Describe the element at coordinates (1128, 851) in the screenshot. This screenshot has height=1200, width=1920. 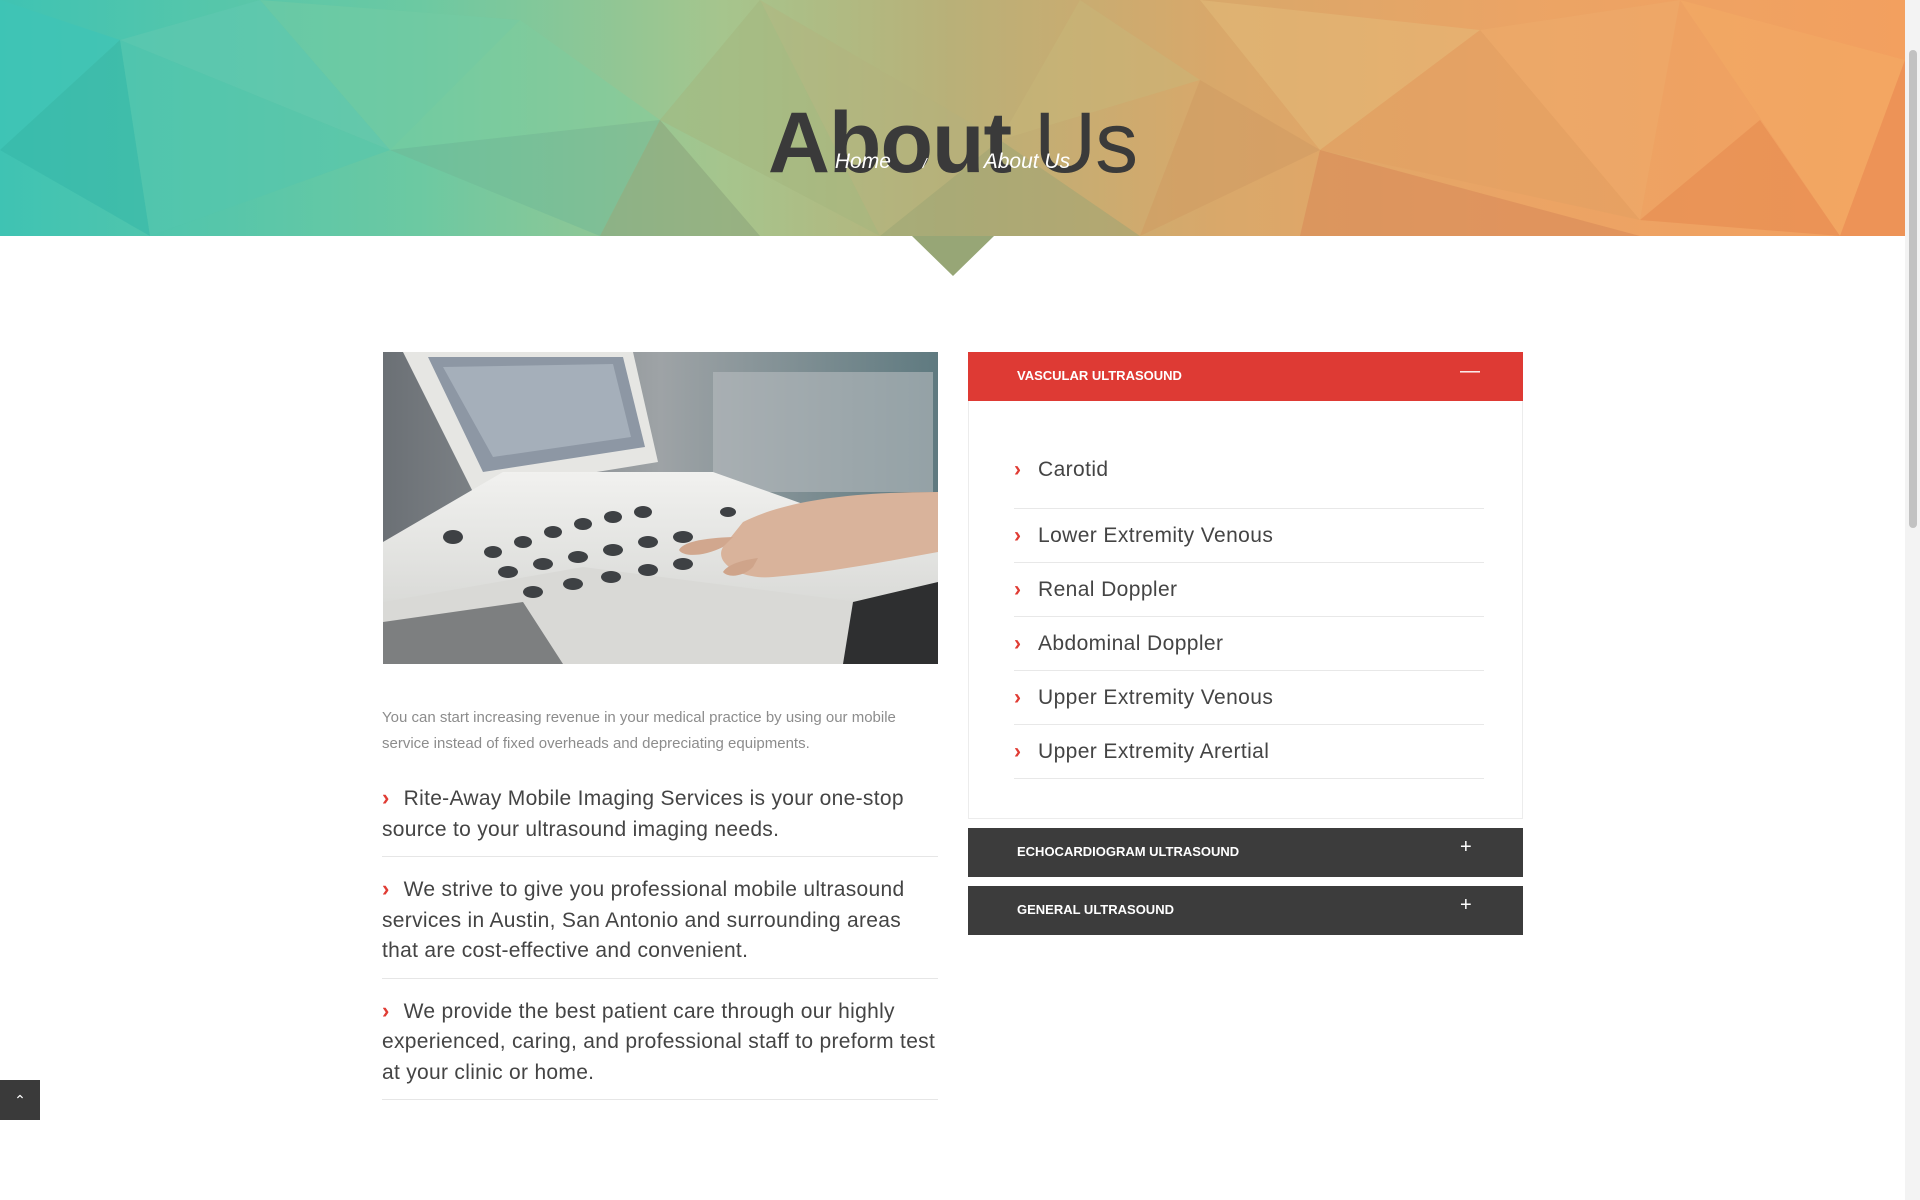
I see `accordion-title: ECHOCARDIOGRAM ULTRASOUND` at that location.